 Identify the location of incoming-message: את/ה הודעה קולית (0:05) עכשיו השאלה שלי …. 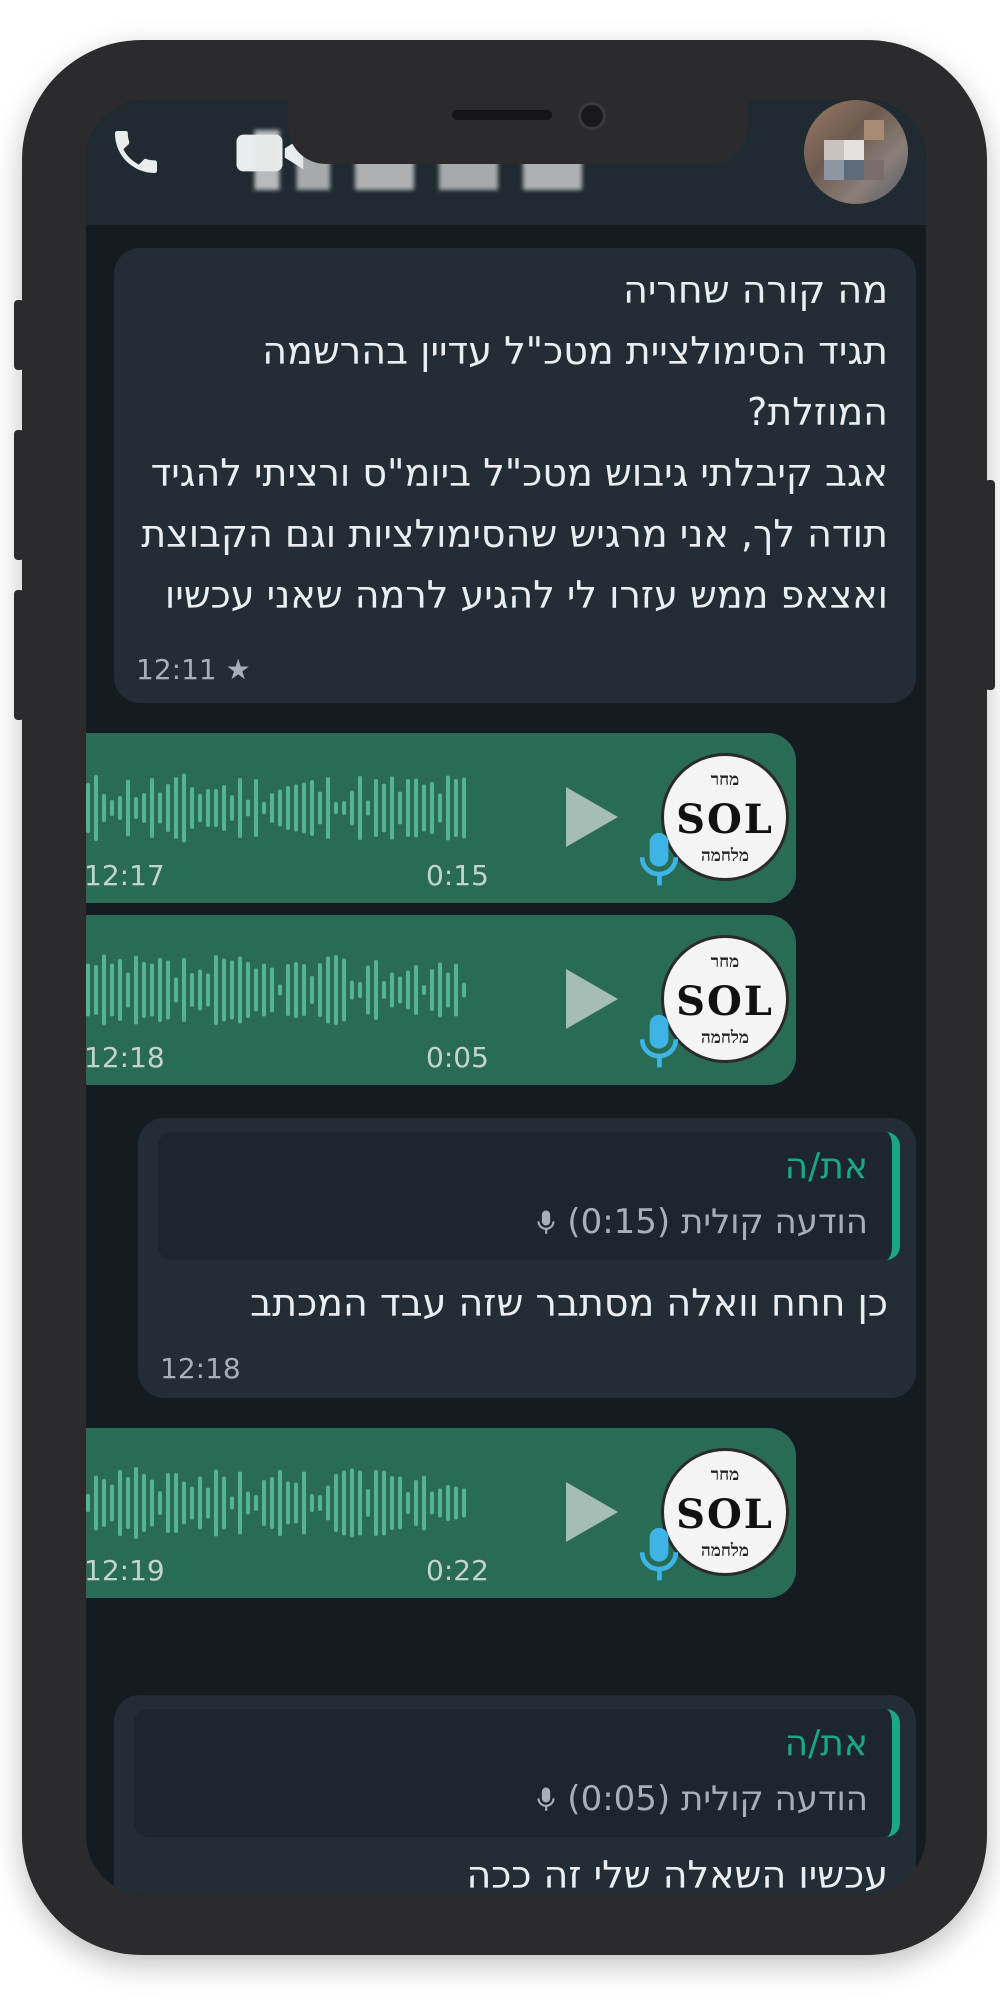
(515, 1795).